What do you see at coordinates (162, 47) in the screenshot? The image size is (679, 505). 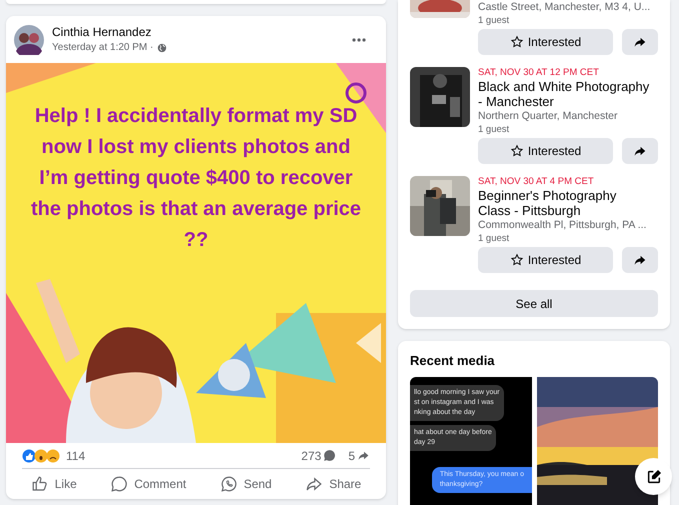 I see `globe-icon` at bounding box center [162, 47].